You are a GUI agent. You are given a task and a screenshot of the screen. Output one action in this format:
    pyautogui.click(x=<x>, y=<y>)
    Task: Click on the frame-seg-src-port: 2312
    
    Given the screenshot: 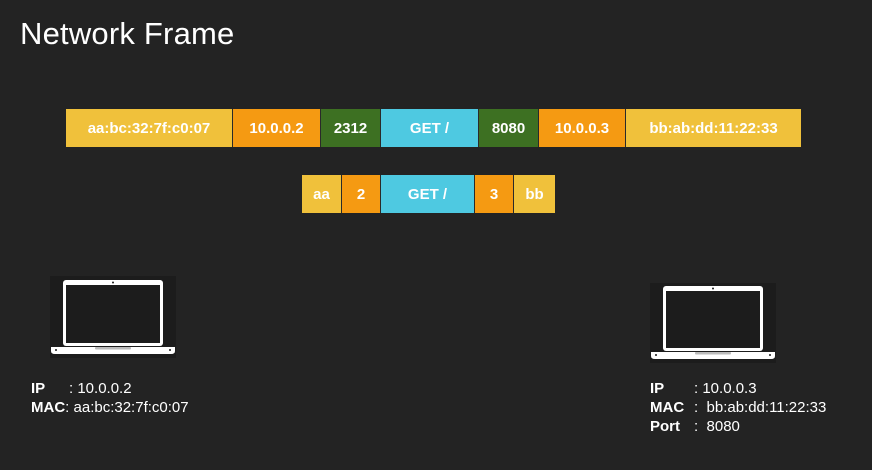 What is the action you would take?
    pyautogui.click(x=351, y=128)
    